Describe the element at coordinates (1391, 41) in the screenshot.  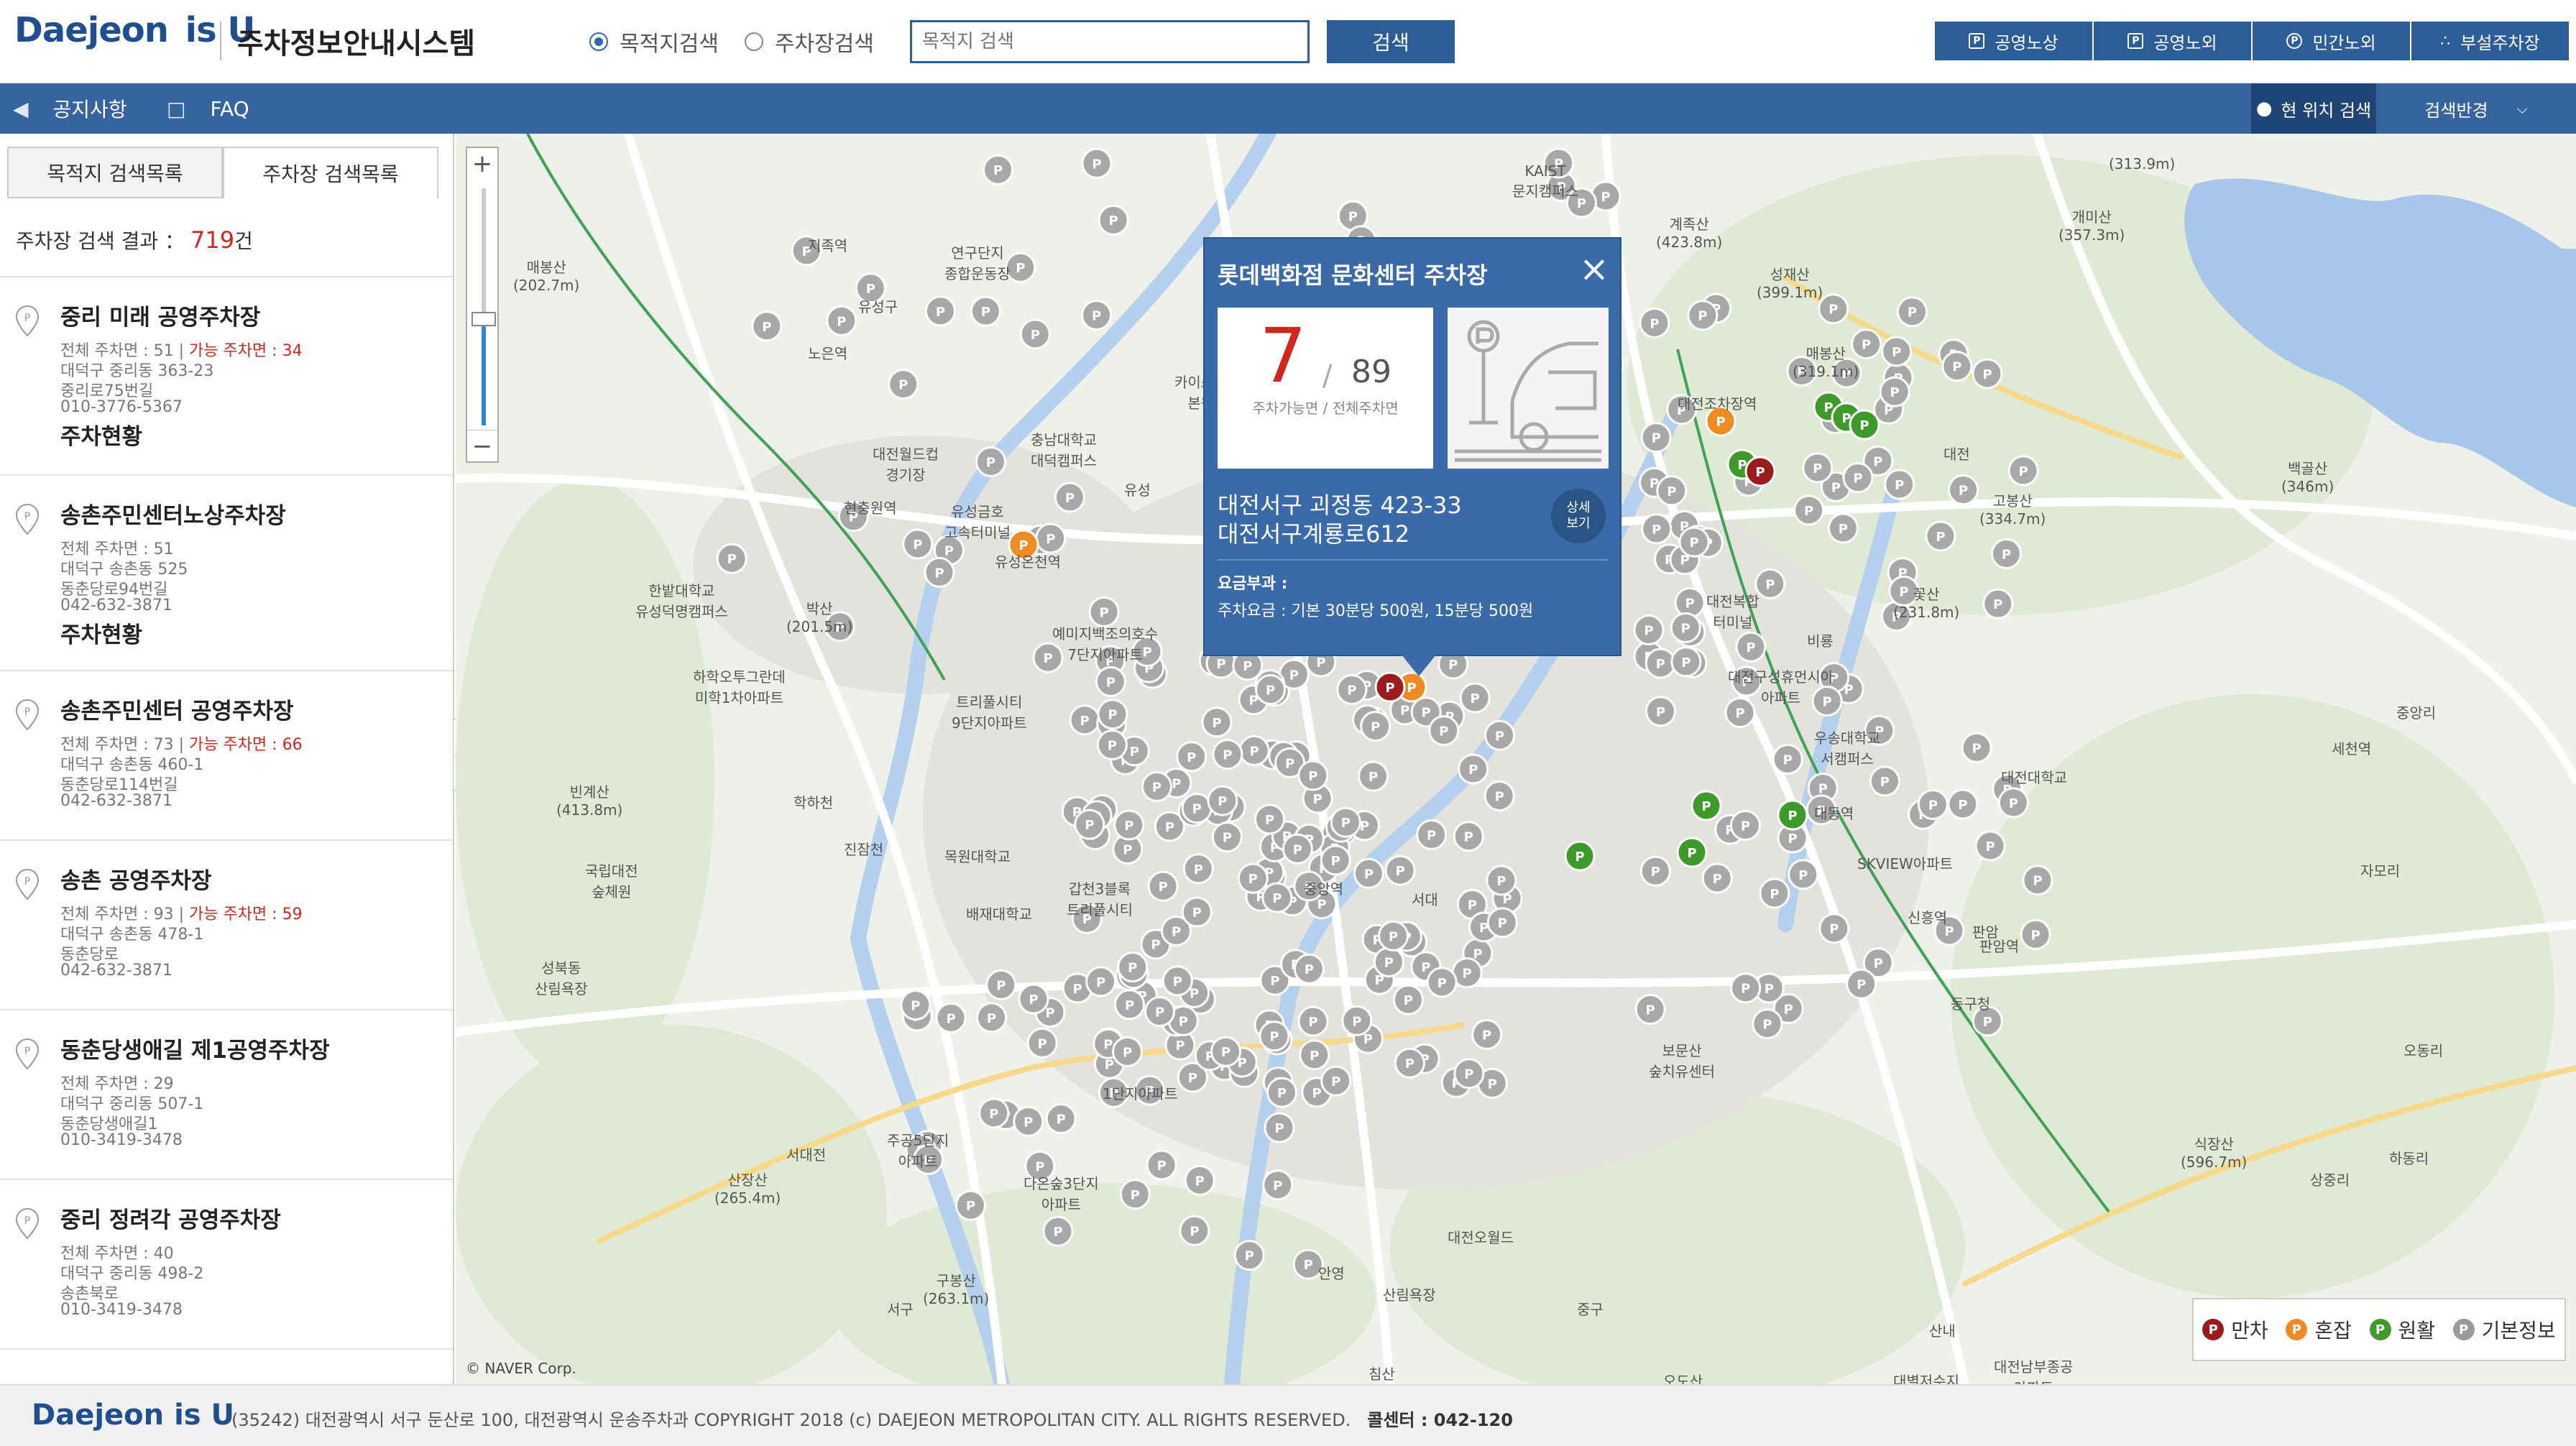
I see `search-button: 검색` at that location.